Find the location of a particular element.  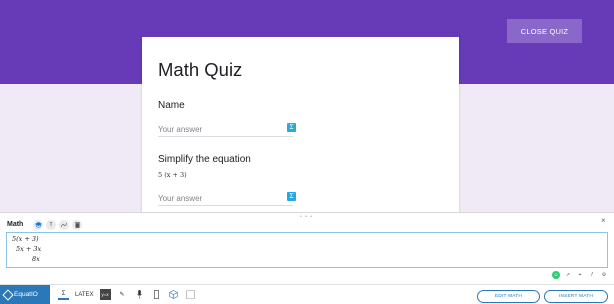

math-line: 5x + 3x is located at coordinates (29, 249).